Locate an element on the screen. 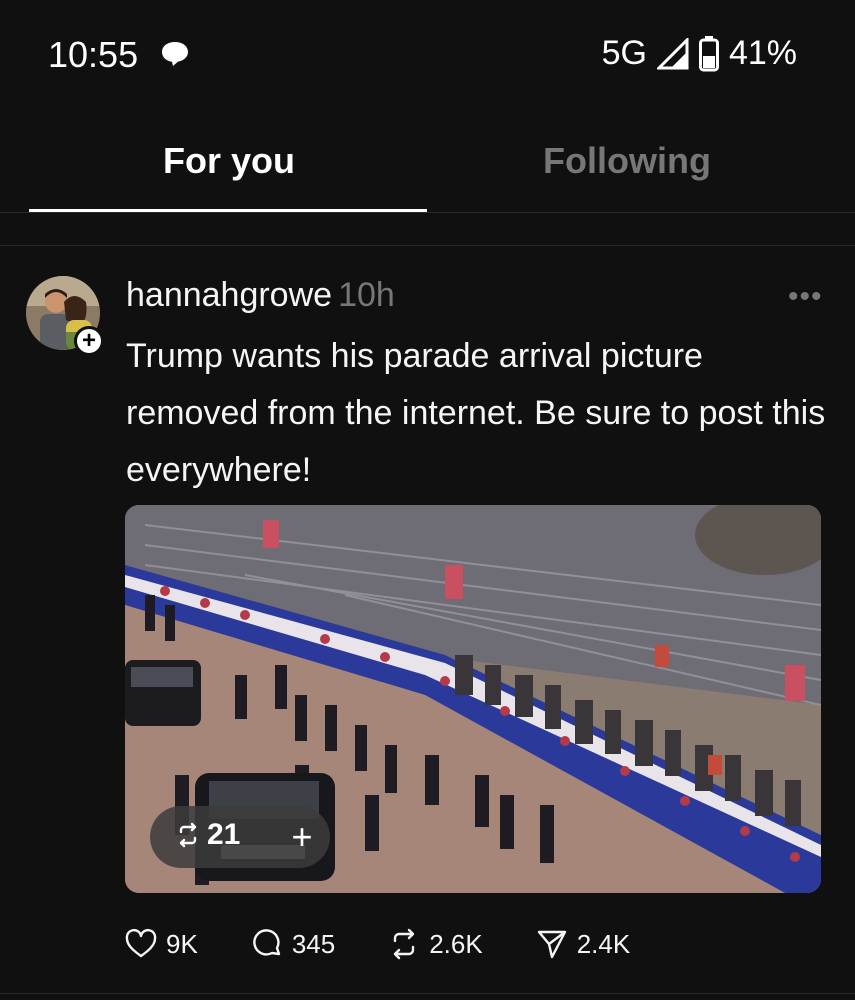  like-button: 9K is located at coordinates (161, 944).